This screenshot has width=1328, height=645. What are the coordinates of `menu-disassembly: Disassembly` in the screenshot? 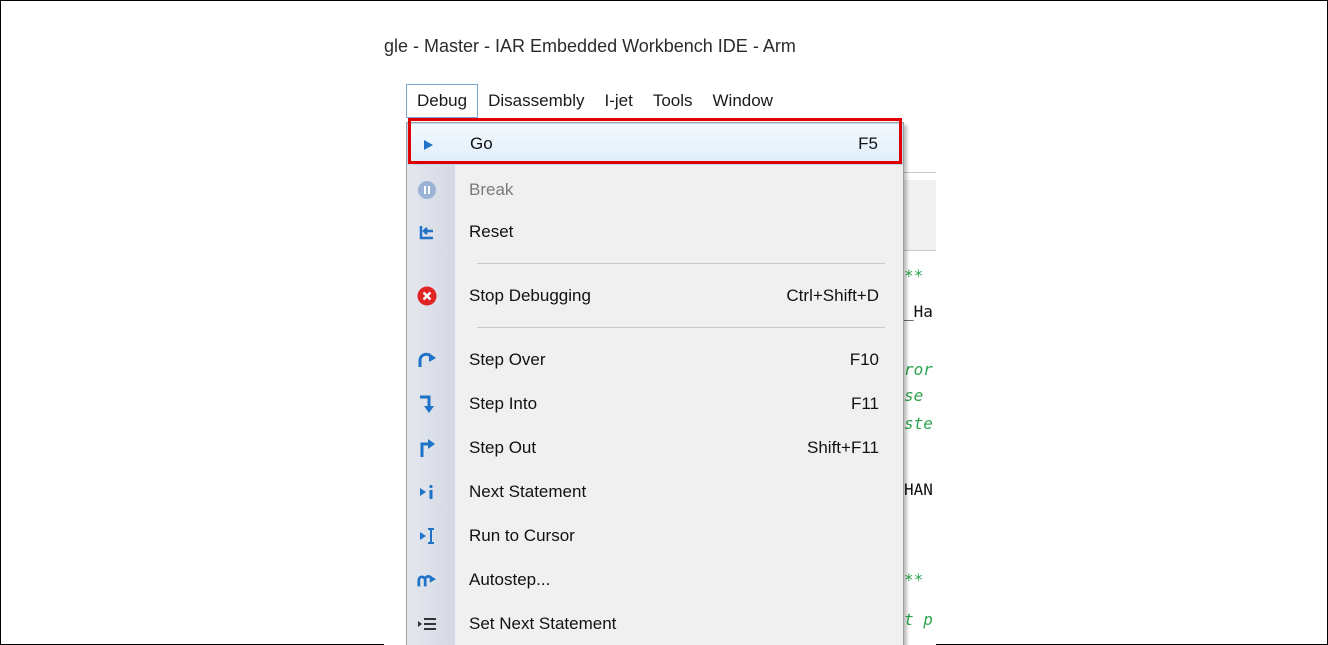 It's located at (536, 101).